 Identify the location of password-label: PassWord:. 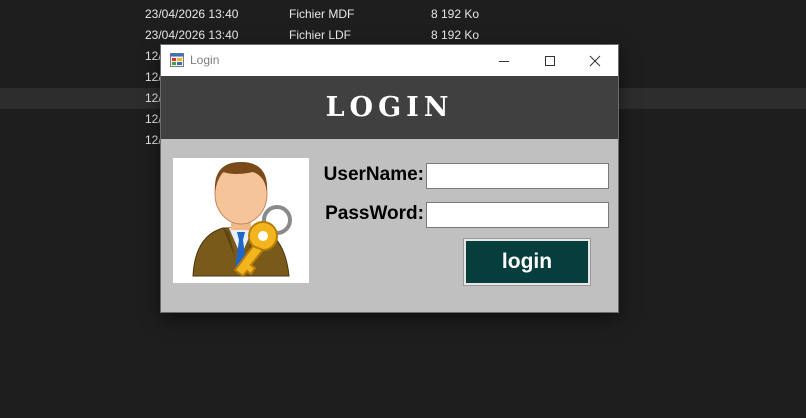
(374, 213).